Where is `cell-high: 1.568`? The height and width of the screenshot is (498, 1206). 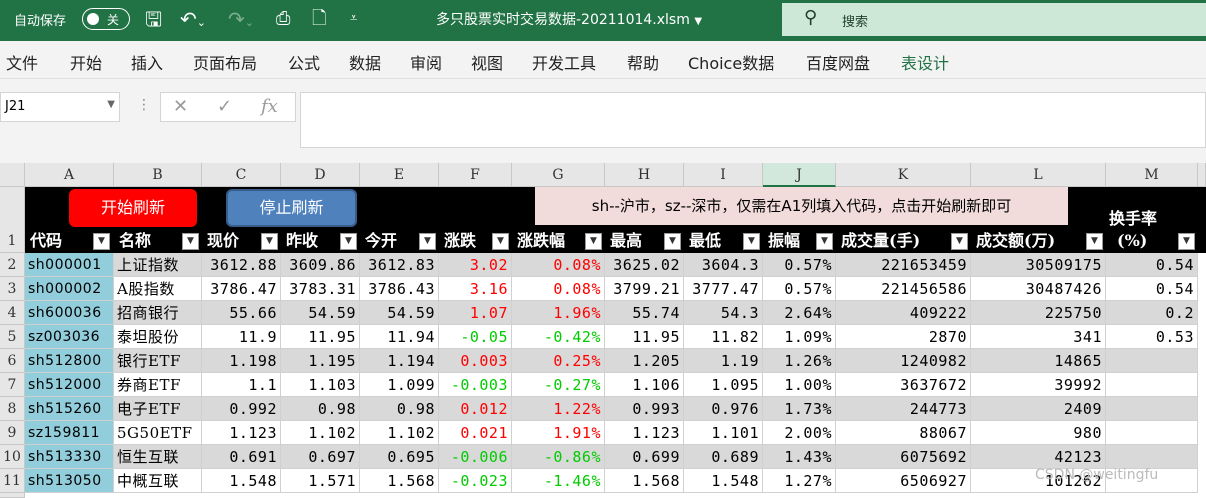 cell-high: 1.568 is located at coordinates (644, 481).